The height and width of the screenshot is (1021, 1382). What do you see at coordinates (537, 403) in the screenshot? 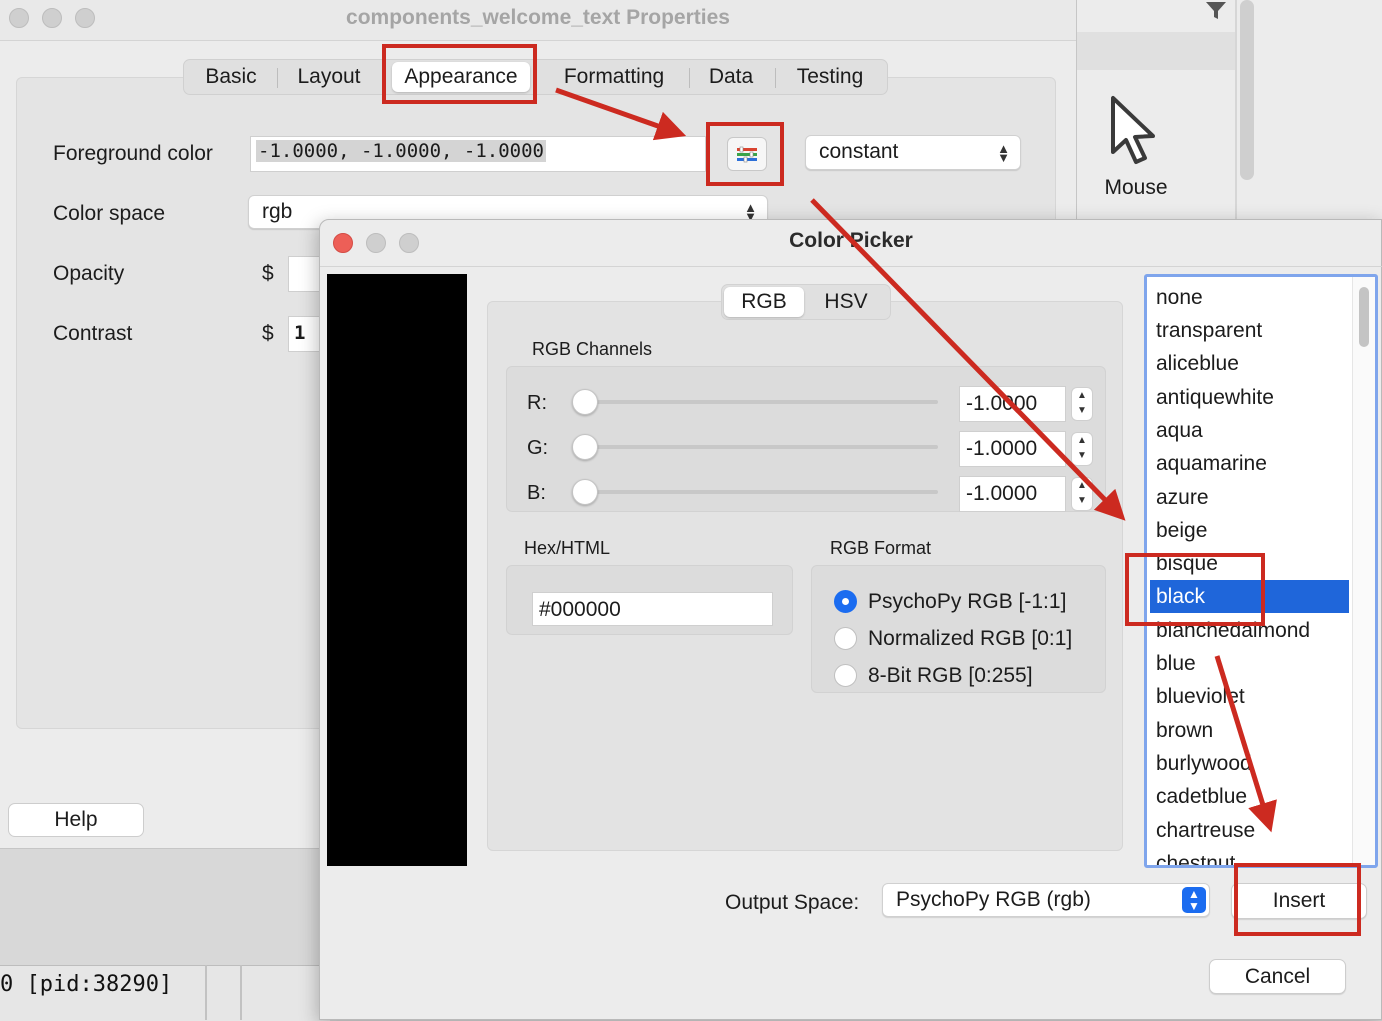
I see `channel-r-label: R:` at bounding box center [537, 403].